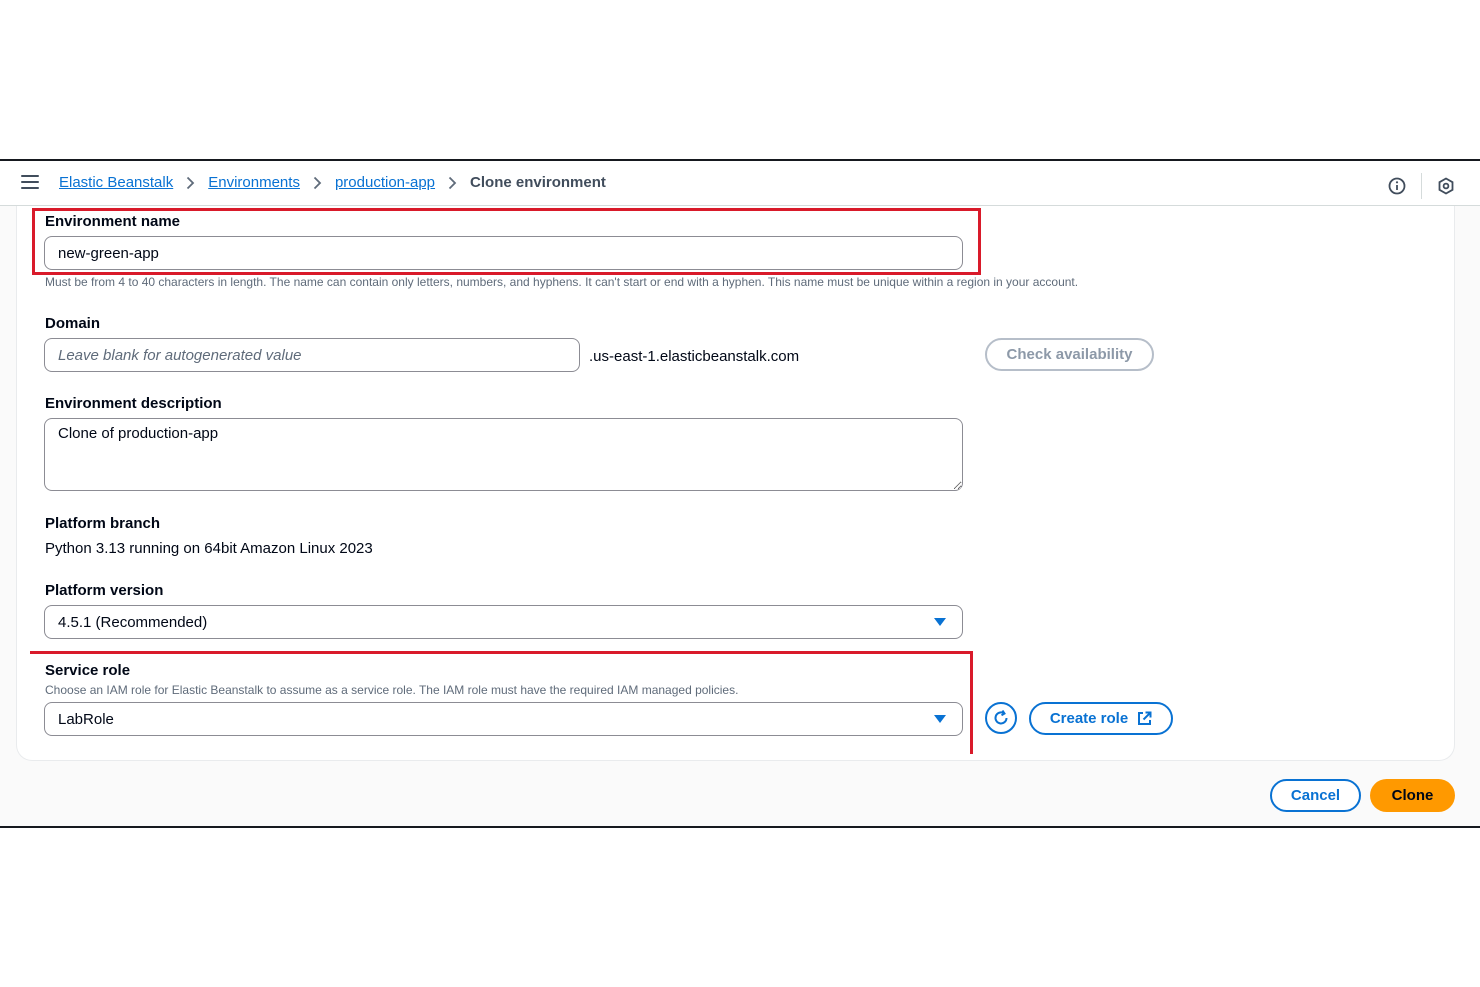  What do you see at coordinates (1315, 795) in the screenshot?
I see `cancel-button: Cancel` at bounding box center [1315, 795].